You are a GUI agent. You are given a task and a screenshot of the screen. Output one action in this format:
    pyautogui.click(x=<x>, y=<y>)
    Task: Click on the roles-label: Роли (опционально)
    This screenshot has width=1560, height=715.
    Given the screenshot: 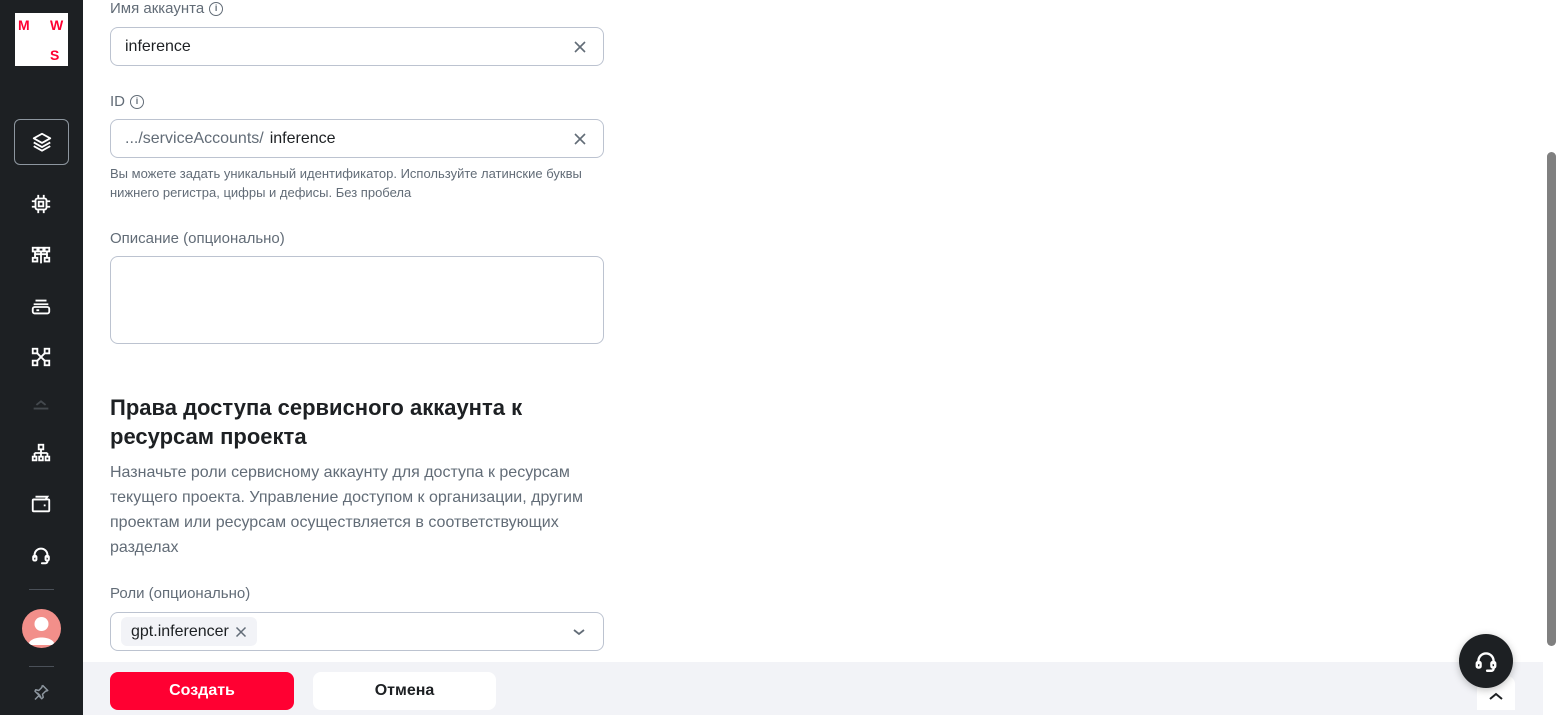 What is the action you would take?
    pyautogui.click(x=180, y=593)
    